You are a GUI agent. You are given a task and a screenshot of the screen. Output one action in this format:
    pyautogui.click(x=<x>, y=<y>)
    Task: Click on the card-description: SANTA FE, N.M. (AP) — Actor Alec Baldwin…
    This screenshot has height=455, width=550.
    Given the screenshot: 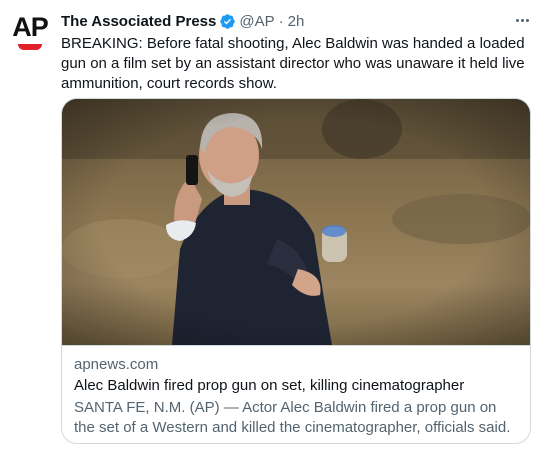 What is the action you would take?
    pyautogui.click(x=292, y=417)
    